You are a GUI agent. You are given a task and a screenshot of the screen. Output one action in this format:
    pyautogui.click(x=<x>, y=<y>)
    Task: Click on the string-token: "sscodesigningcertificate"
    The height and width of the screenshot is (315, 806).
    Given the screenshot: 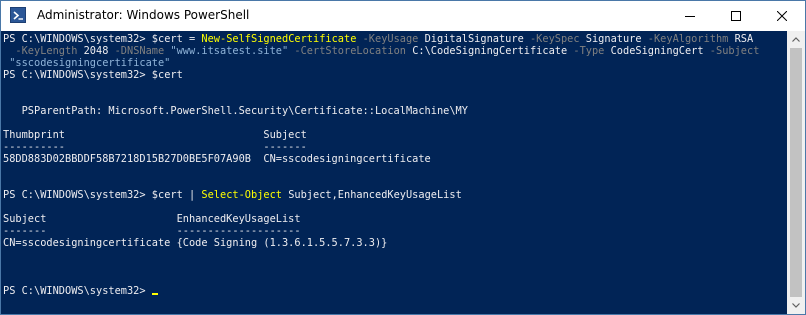 What is the action you would take?
    pyautogui.click(x=90, y=63)
    